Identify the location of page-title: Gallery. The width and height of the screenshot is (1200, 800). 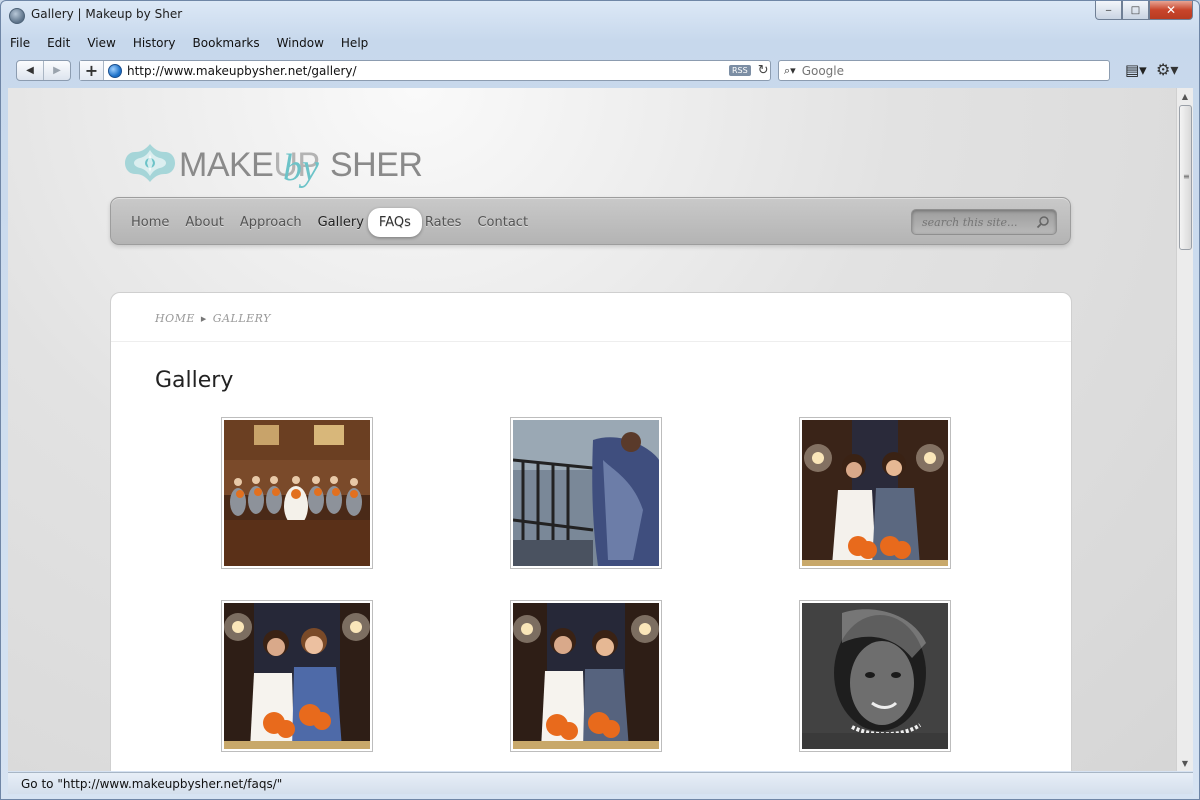
(194, 380).